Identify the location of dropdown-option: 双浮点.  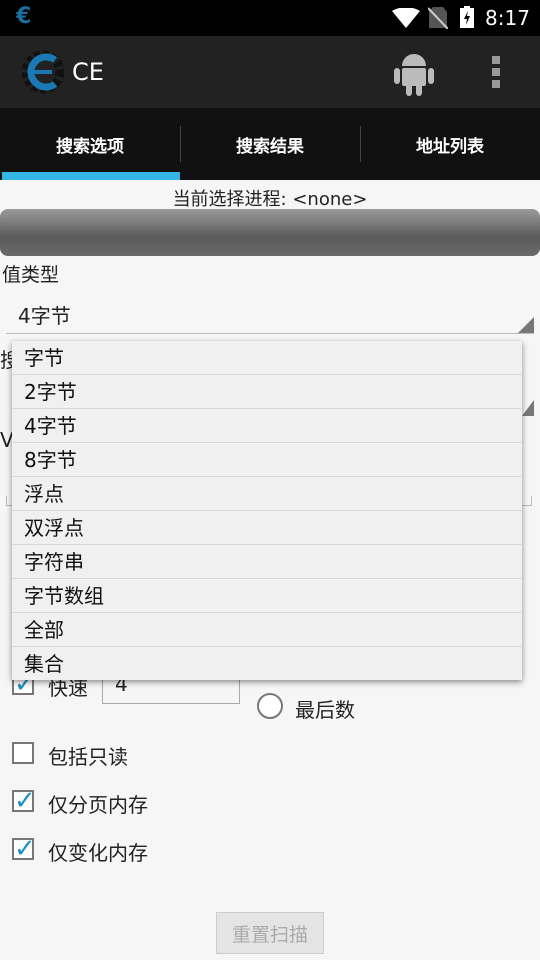
(267, 528).